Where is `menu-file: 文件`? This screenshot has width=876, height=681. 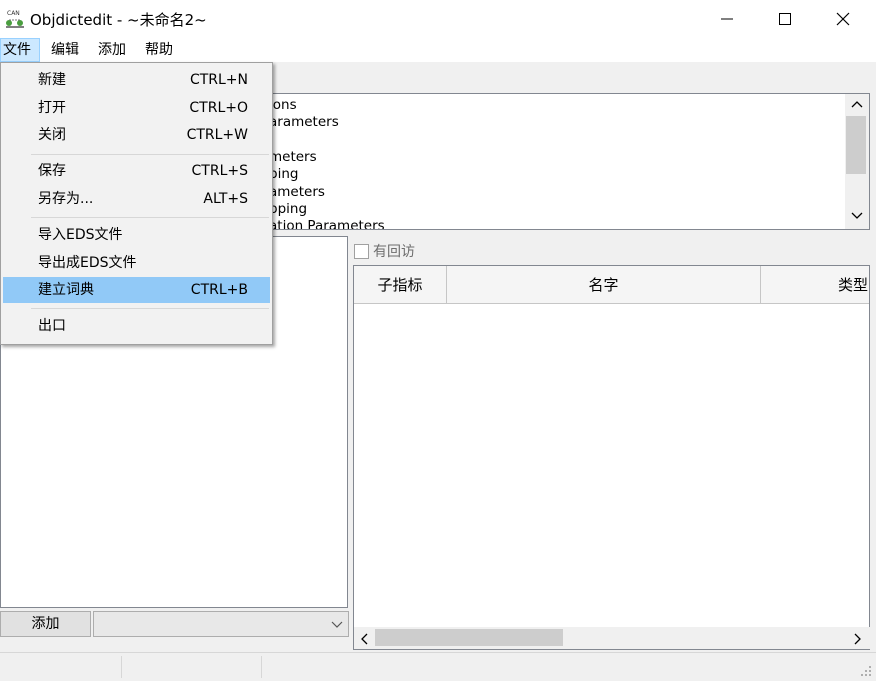
menu-file: 文件 is located at coordinates (20, 50).